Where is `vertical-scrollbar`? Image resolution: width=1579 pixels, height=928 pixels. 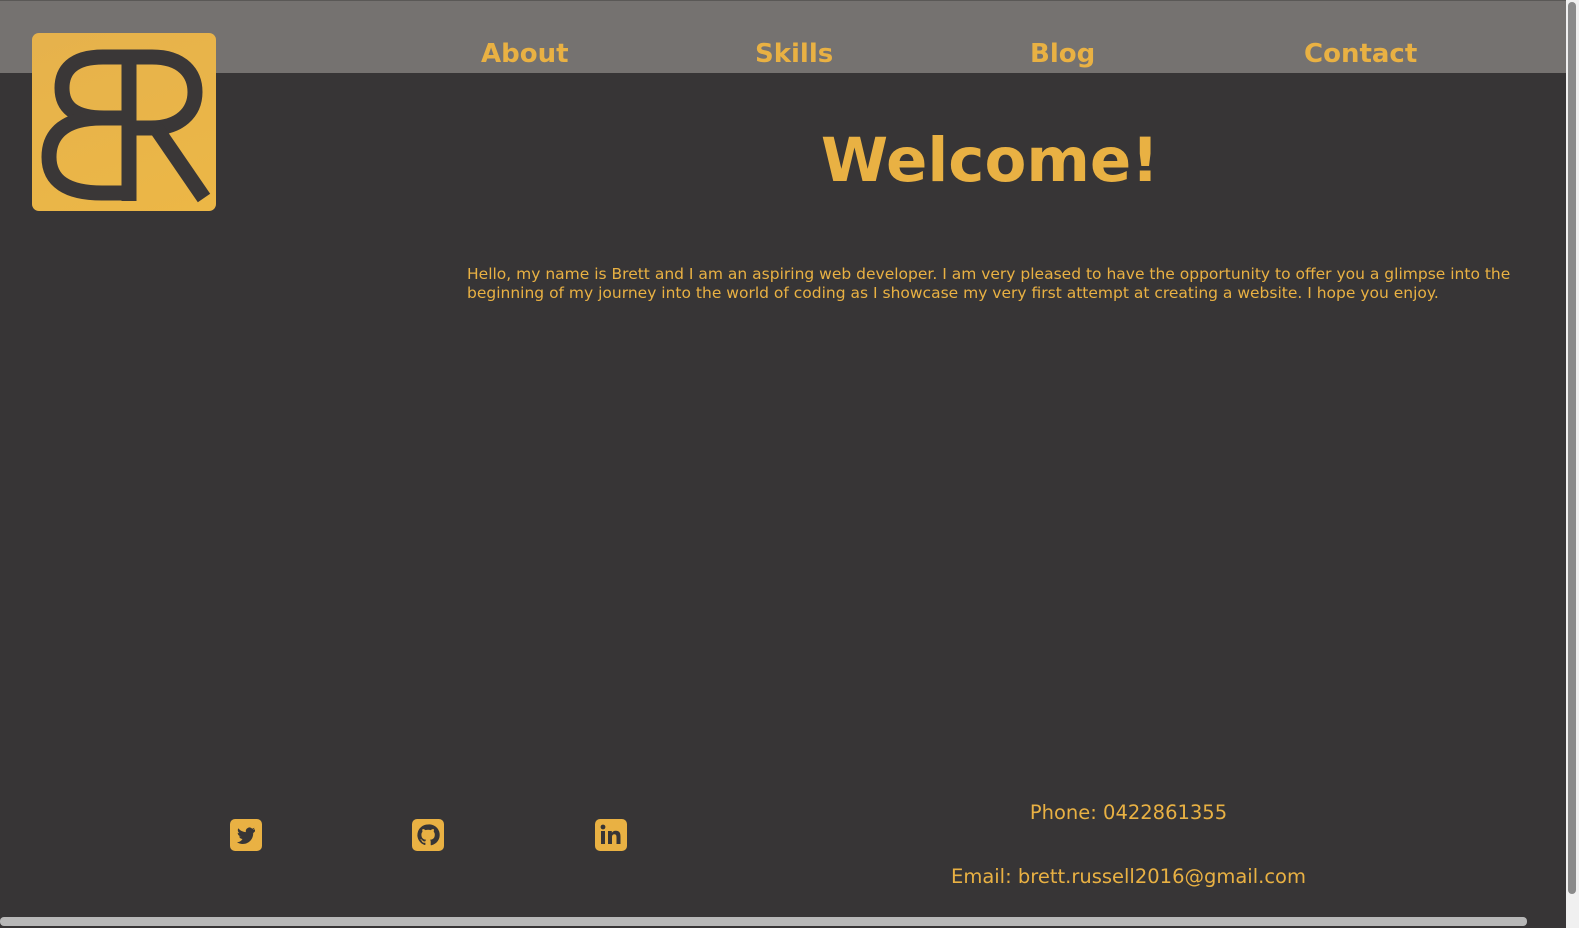
vertical-scrollbar is located at coordinates (1572, 464).